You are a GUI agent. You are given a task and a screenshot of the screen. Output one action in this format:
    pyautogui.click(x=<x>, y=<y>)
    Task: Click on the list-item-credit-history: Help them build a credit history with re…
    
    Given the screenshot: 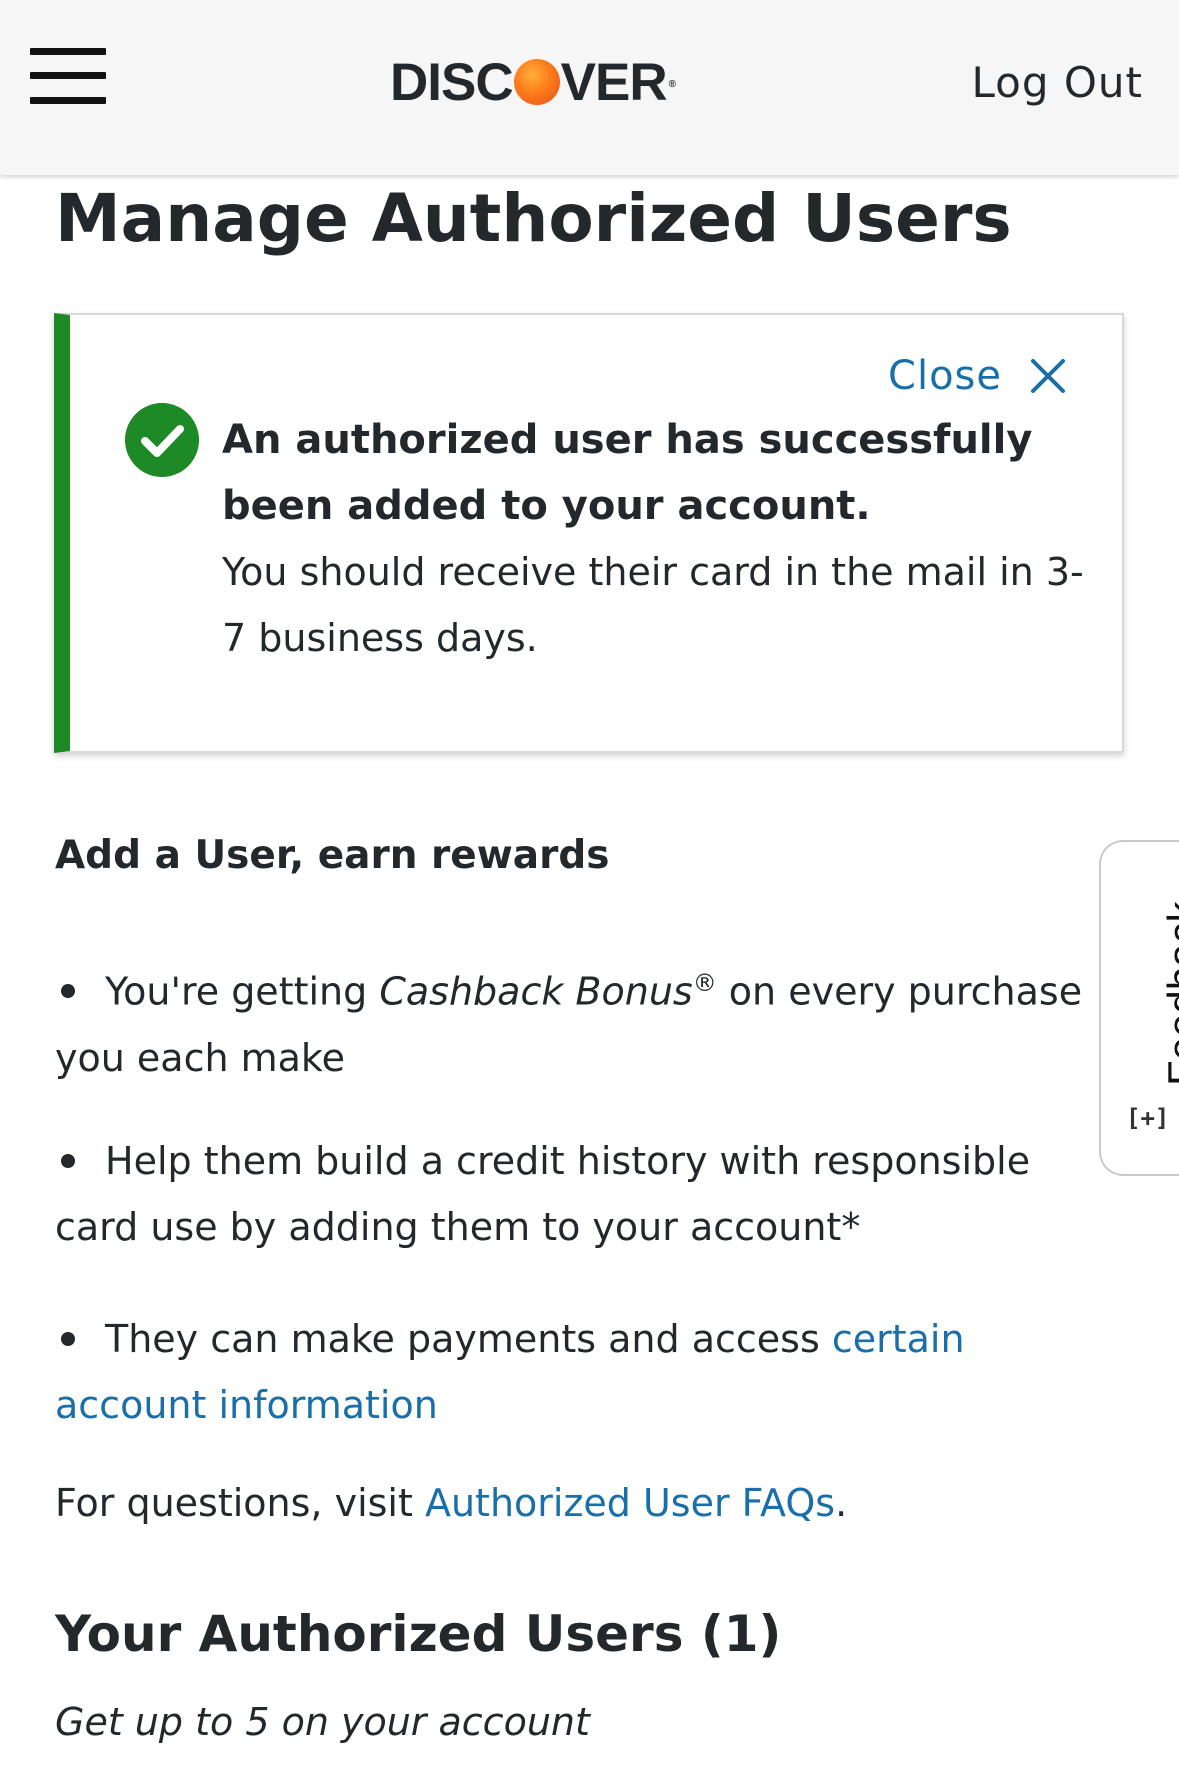 What is the action you would take?
    pyautogui.click(x=543, y=1194)
    